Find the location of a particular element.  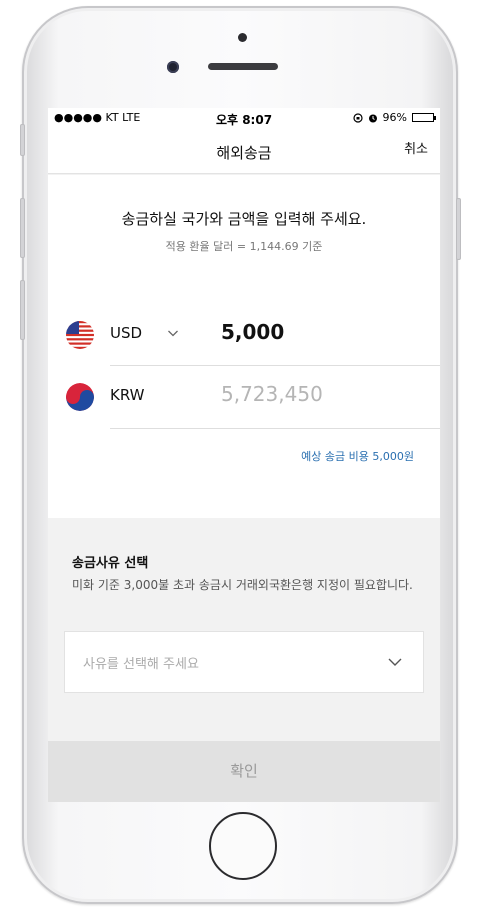

us-flag-icon is located at coordinates (80, 335).